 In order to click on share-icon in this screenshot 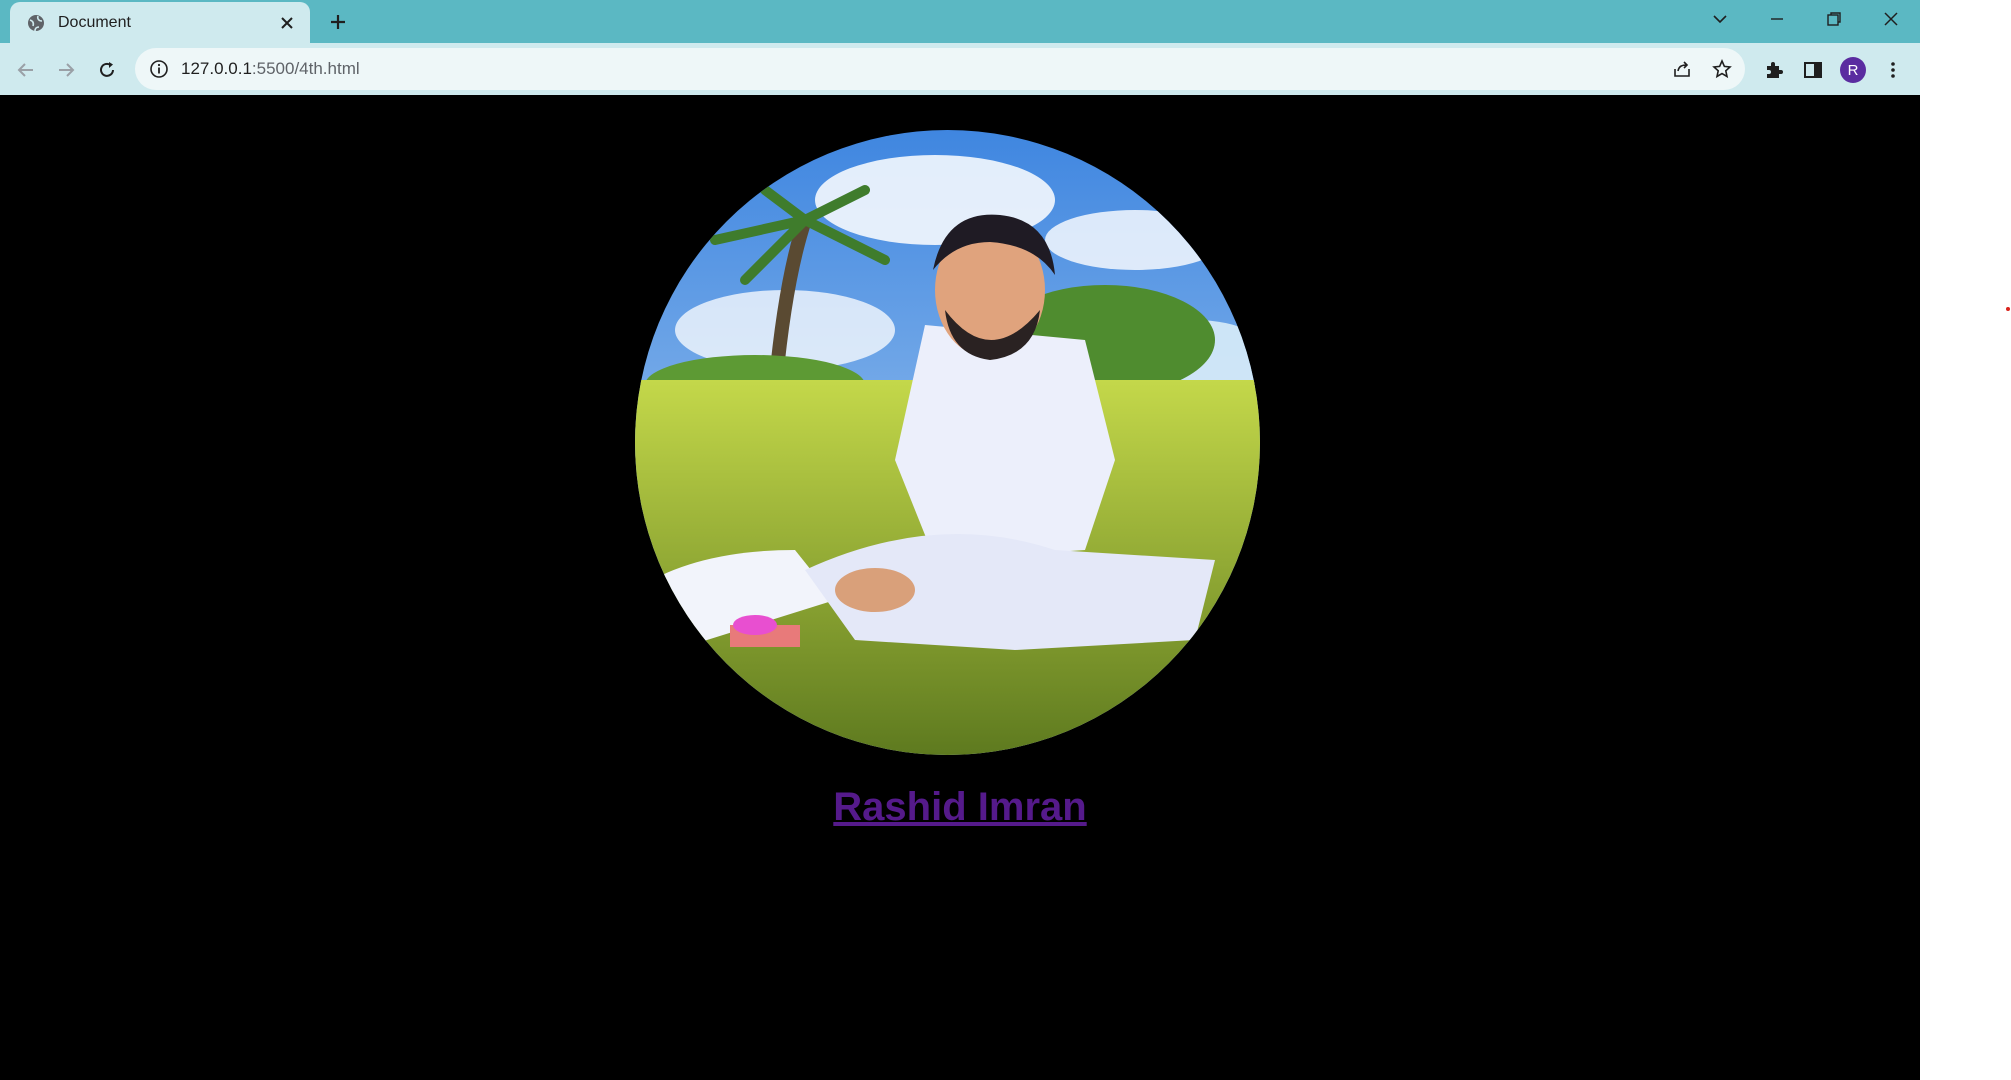, I will do `click(1682, 69)`.